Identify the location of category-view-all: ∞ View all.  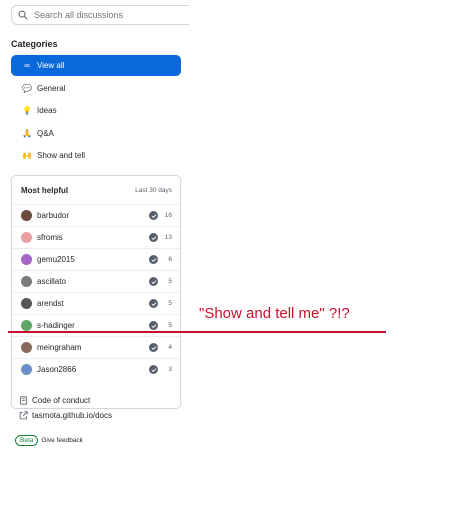
(96, 65).